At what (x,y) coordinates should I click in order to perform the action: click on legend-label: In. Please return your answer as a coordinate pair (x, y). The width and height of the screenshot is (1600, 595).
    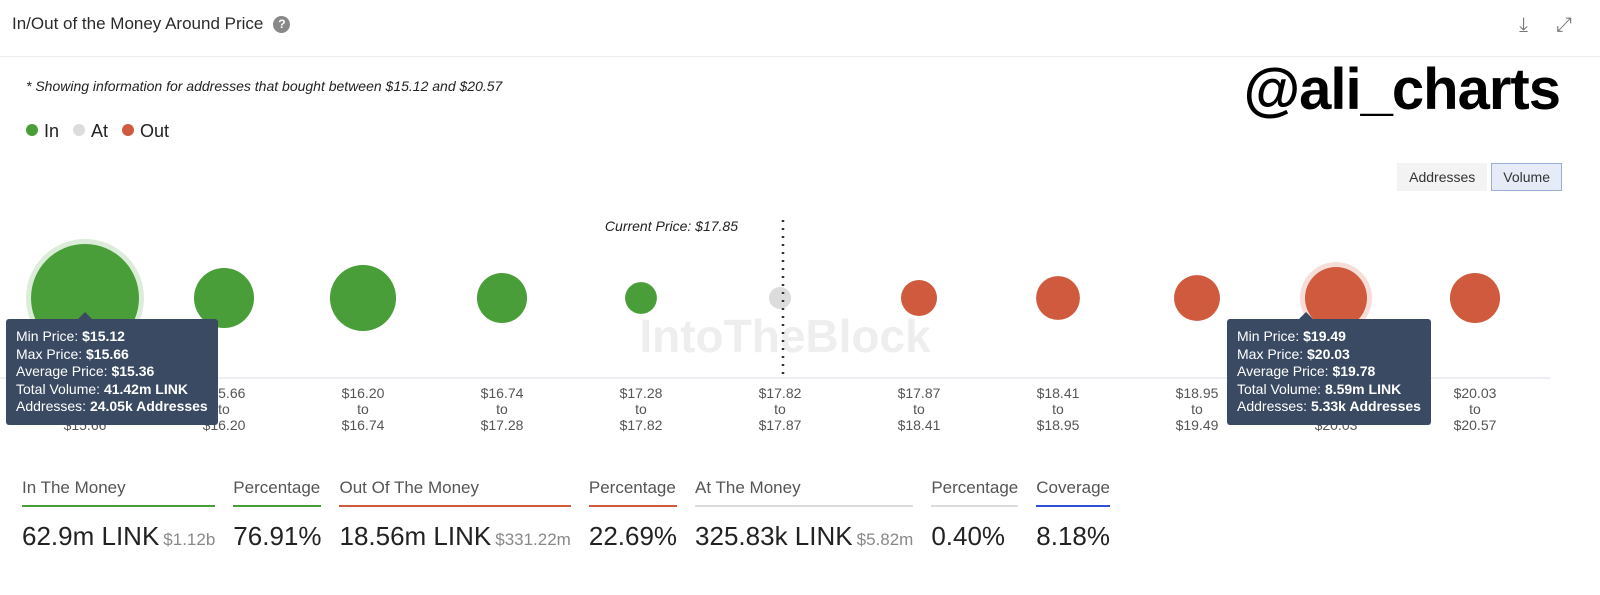
    Looking at the image, I should click on (52, 131).